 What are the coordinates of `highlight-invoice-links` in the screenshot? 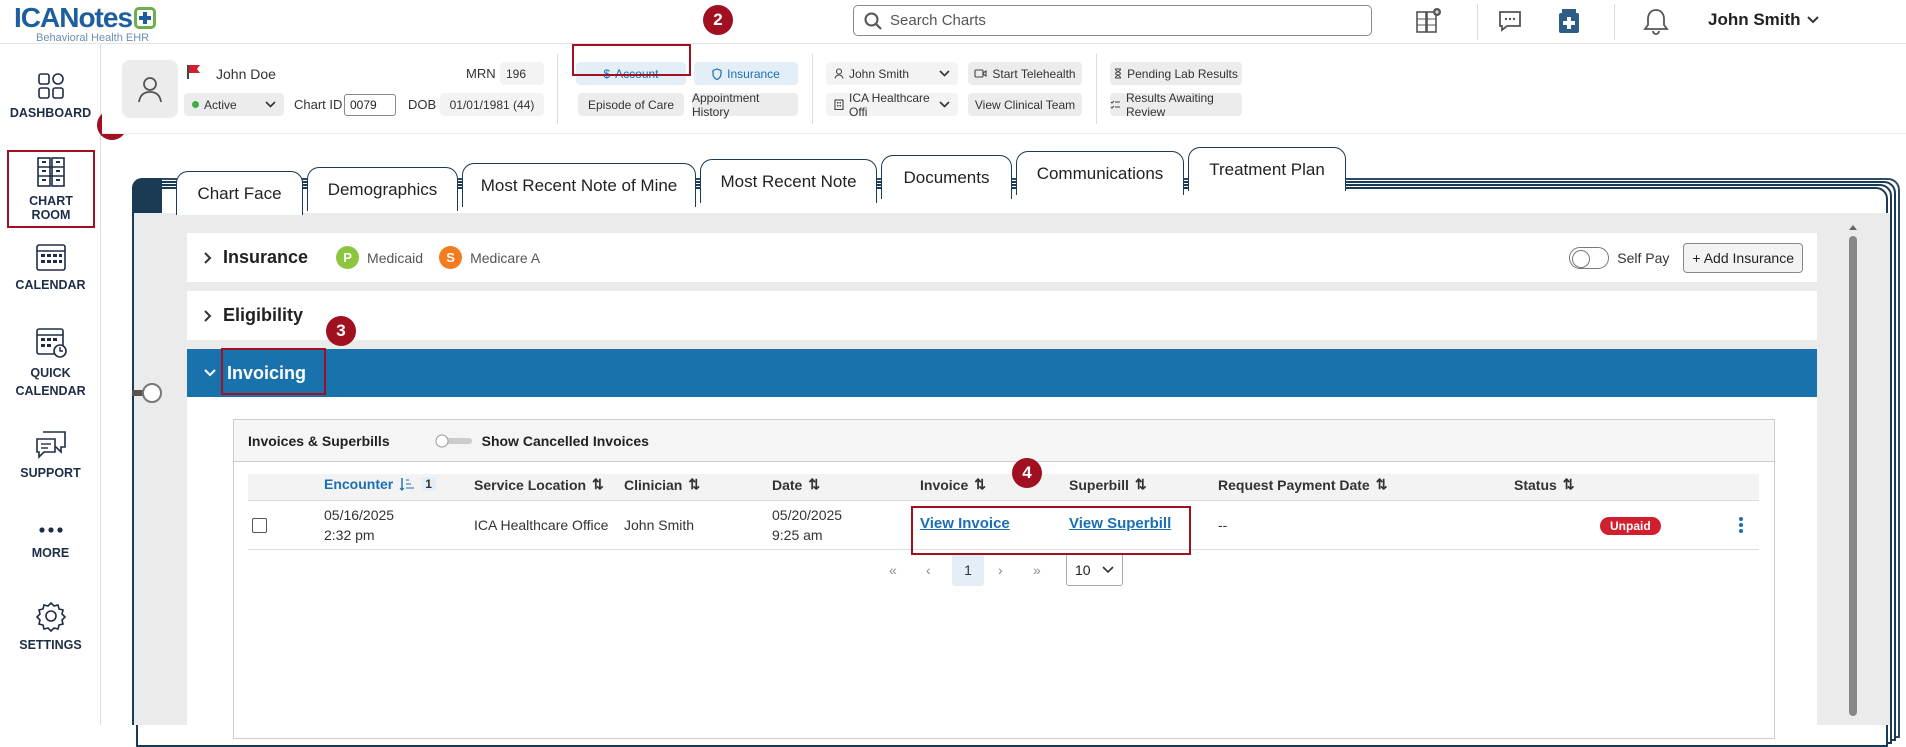 It's located at (1051, 530).